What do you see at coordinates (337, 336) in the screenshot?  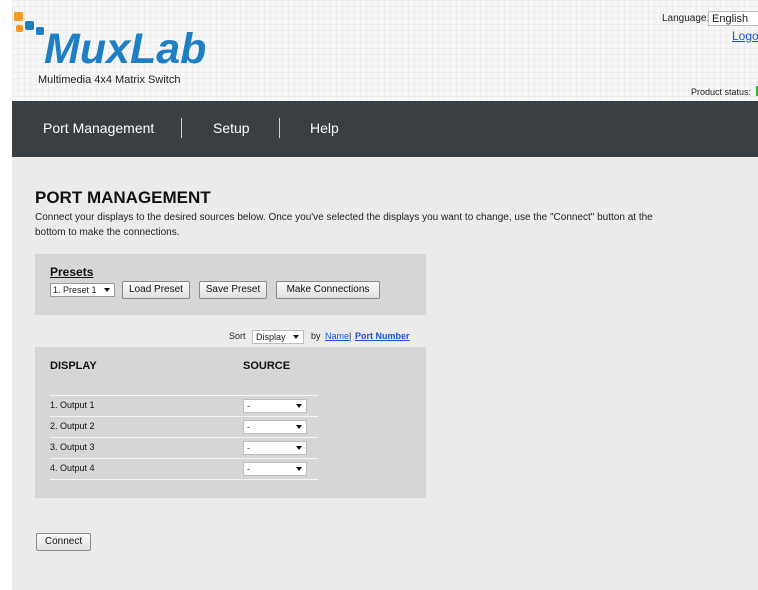 I see `sort-name-link: Name` at bounding box center [337, 336].